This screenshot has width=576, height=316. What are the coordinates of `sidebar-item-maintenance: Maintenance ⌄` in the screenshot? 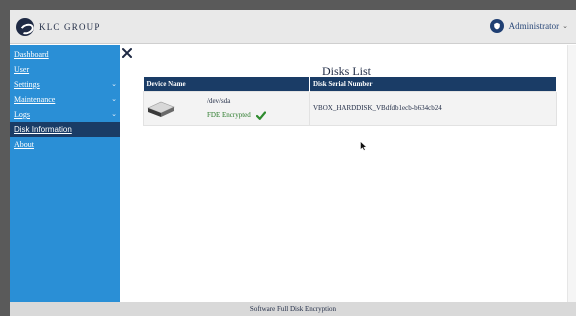 It's located at (65, 99).